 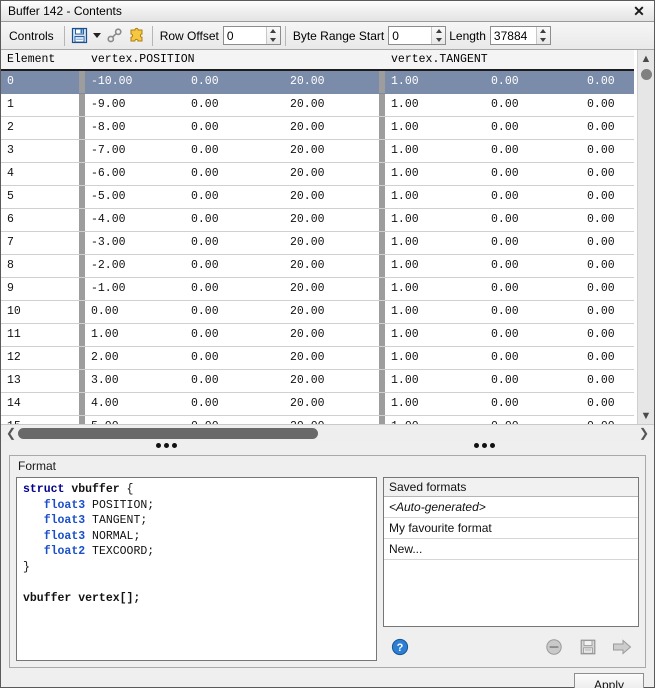 I want to click on cell-position-0: -5.00, so click(x=135, y=197).